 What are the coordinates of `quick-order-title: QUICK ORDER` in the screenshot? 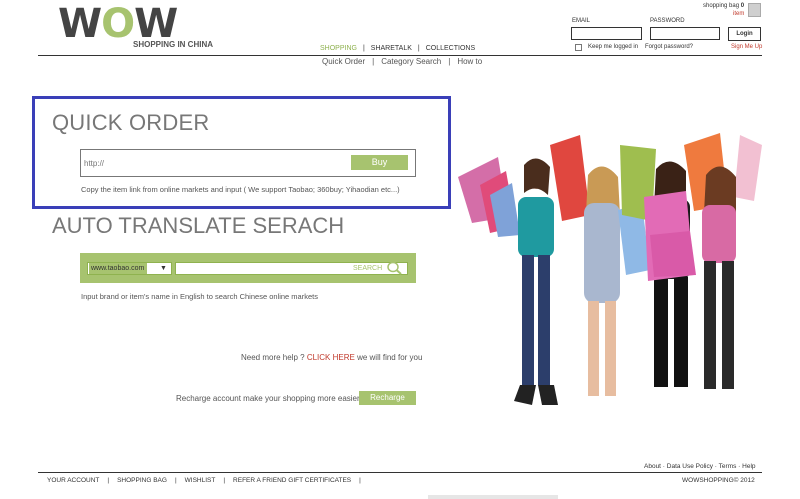 It's located at (131, 122).